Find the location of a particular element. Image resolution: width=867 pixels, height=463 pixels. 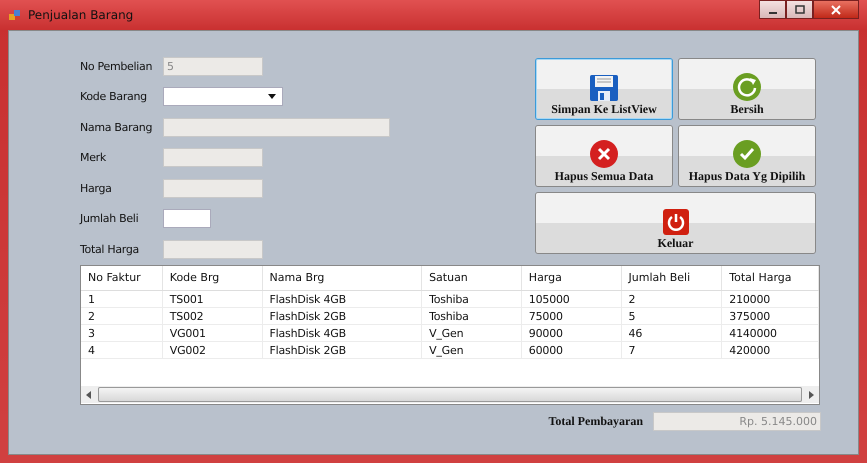

maximize-icon is located at coordinates (799, 9).